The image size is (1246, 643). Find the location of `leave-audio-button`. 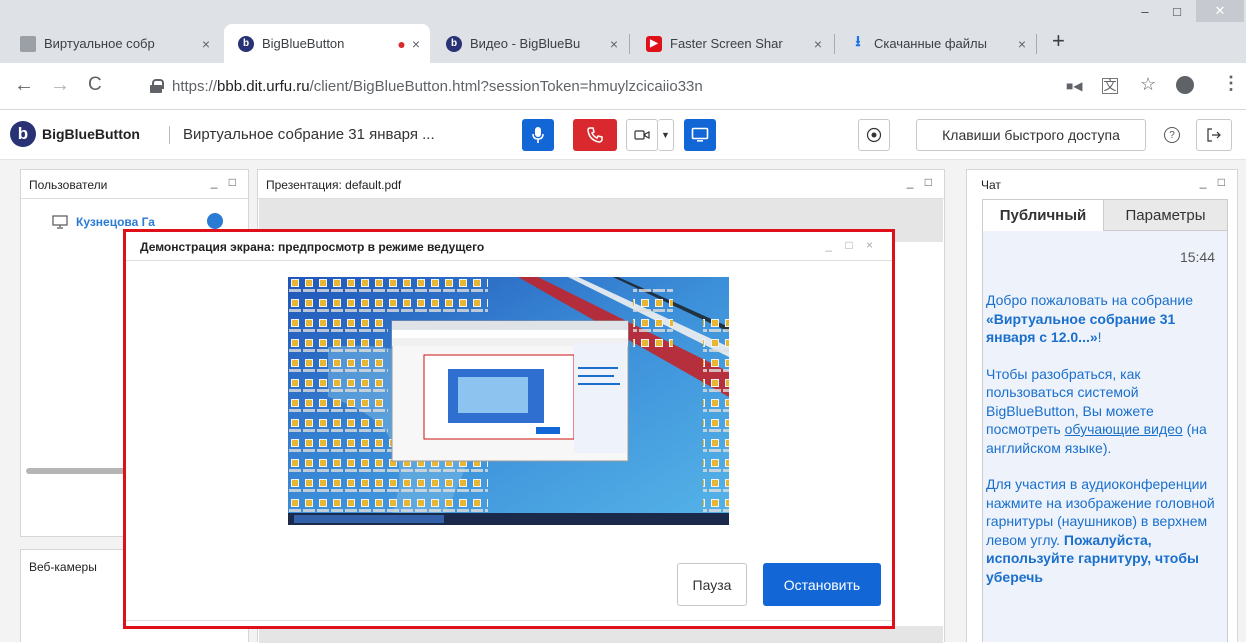

leave-audio-button is located at coordinates (595, 135).